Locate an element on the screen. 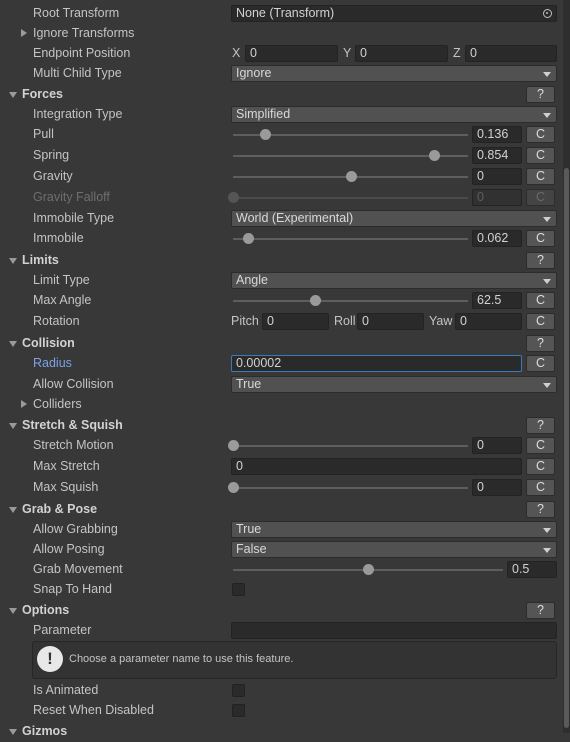  limits-header: Limits ? is located at coordinates (281, 261).